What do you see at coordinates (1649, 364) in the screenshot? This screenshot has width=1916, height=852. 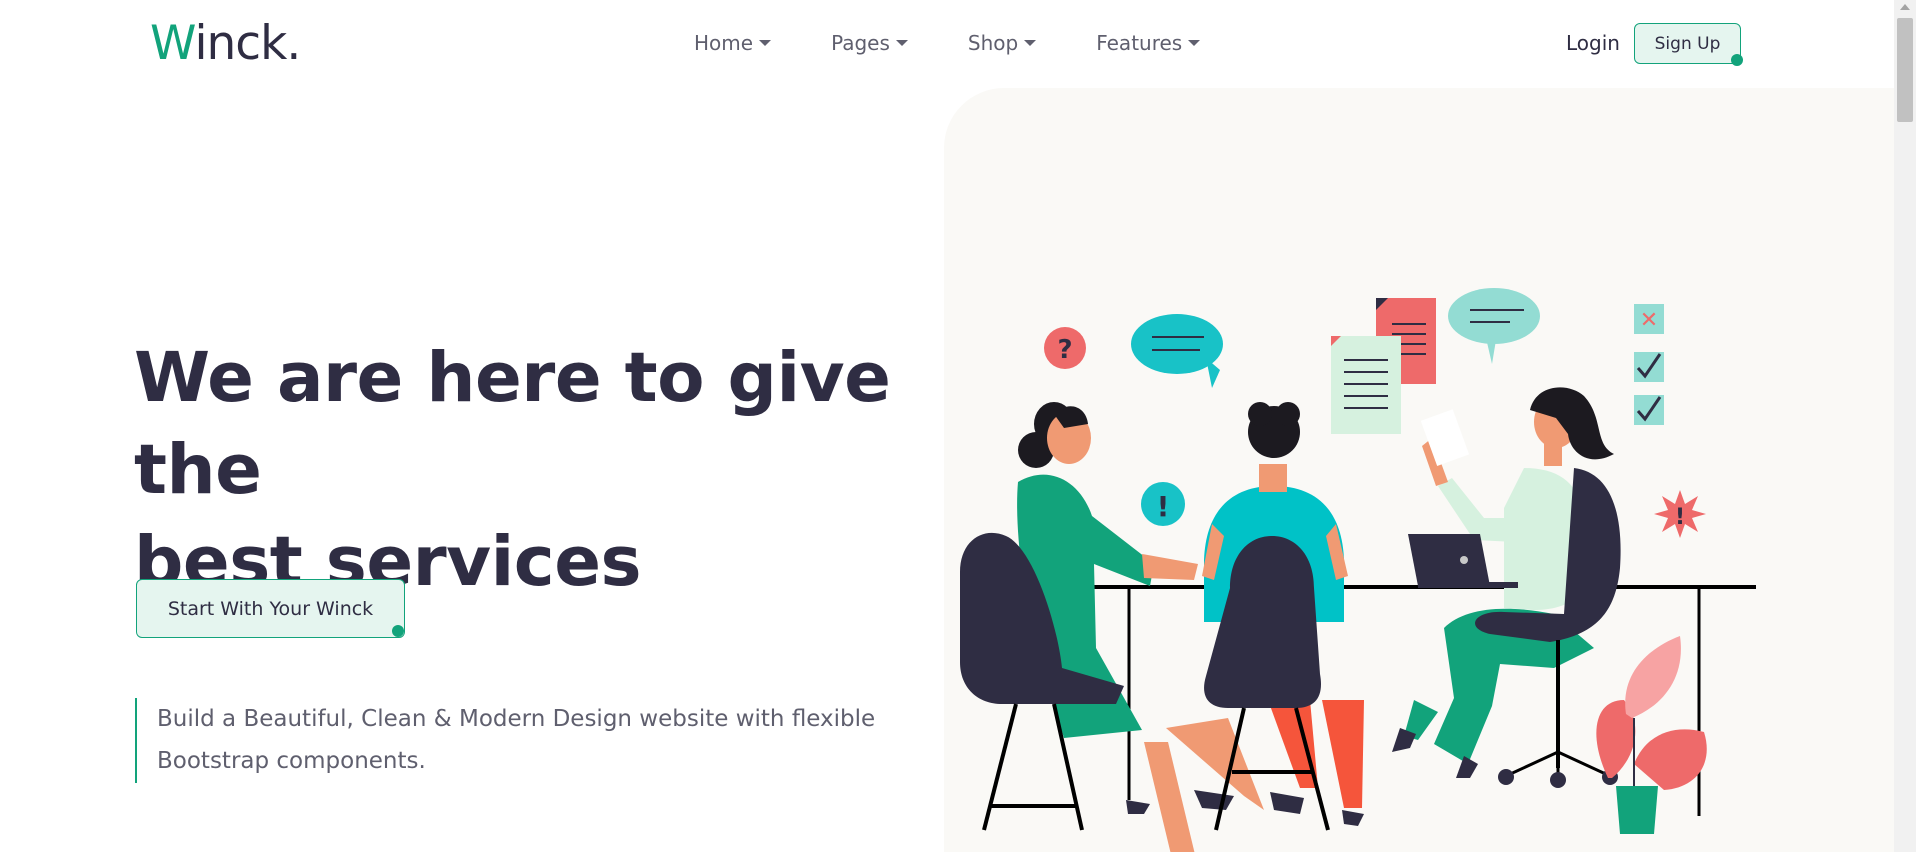 I see `checkbox-icon: ✕` at bounding box center [1649, 364].